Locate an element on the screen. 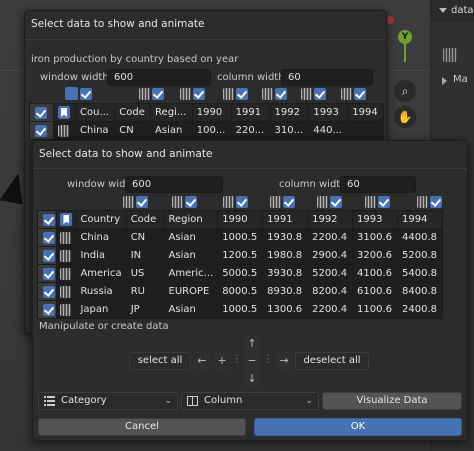 The height and width of the screenshot is (451, 474). column-width-field: 60 is located at coordinates (327, 77).